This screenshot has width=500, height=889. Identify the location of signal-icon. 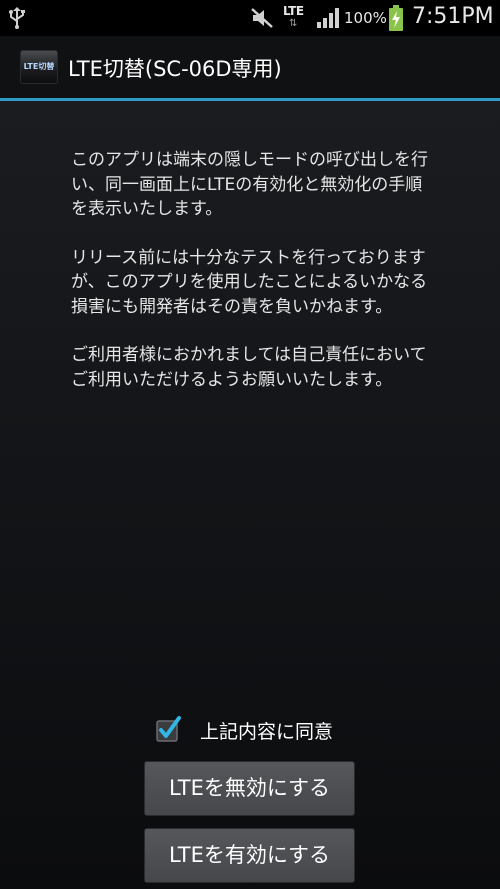
(328, 20).